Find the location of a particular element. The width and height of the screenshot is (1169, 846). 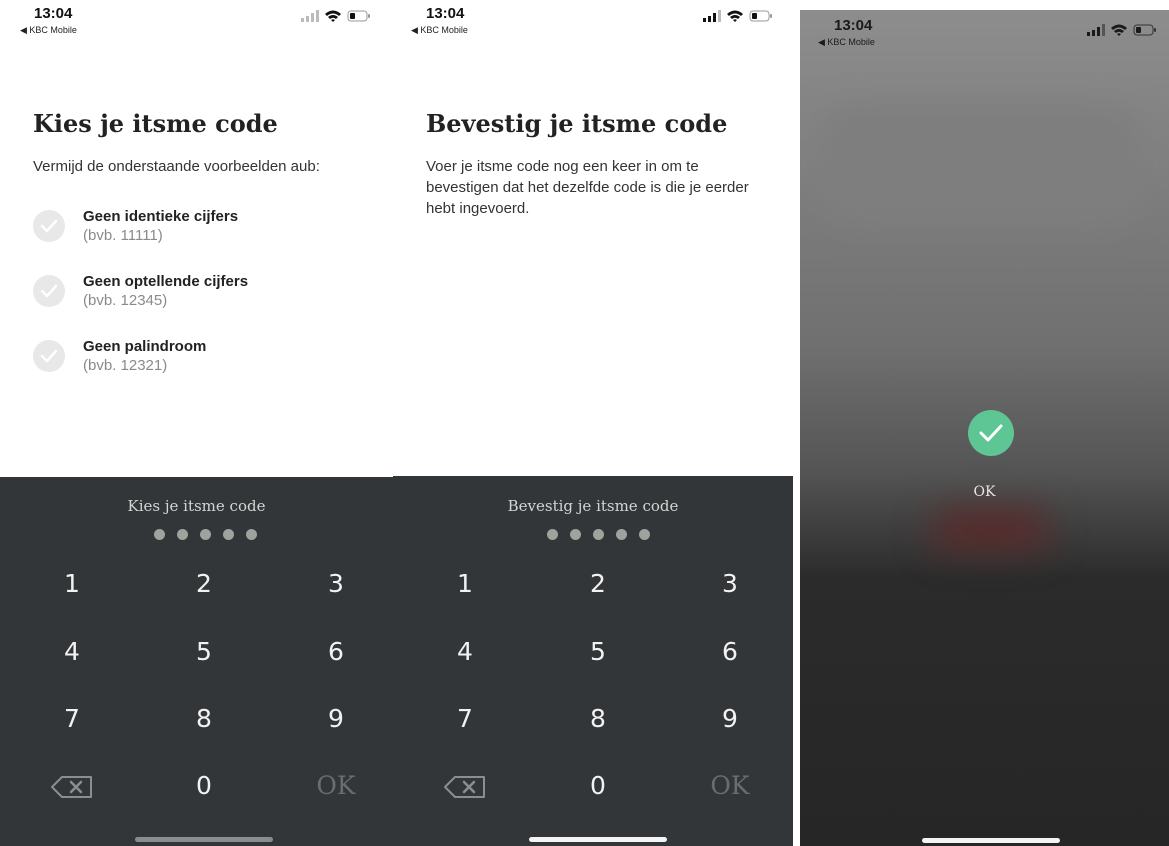

rule-example: (bvb. 12321) is located at coordinates (125, 365).